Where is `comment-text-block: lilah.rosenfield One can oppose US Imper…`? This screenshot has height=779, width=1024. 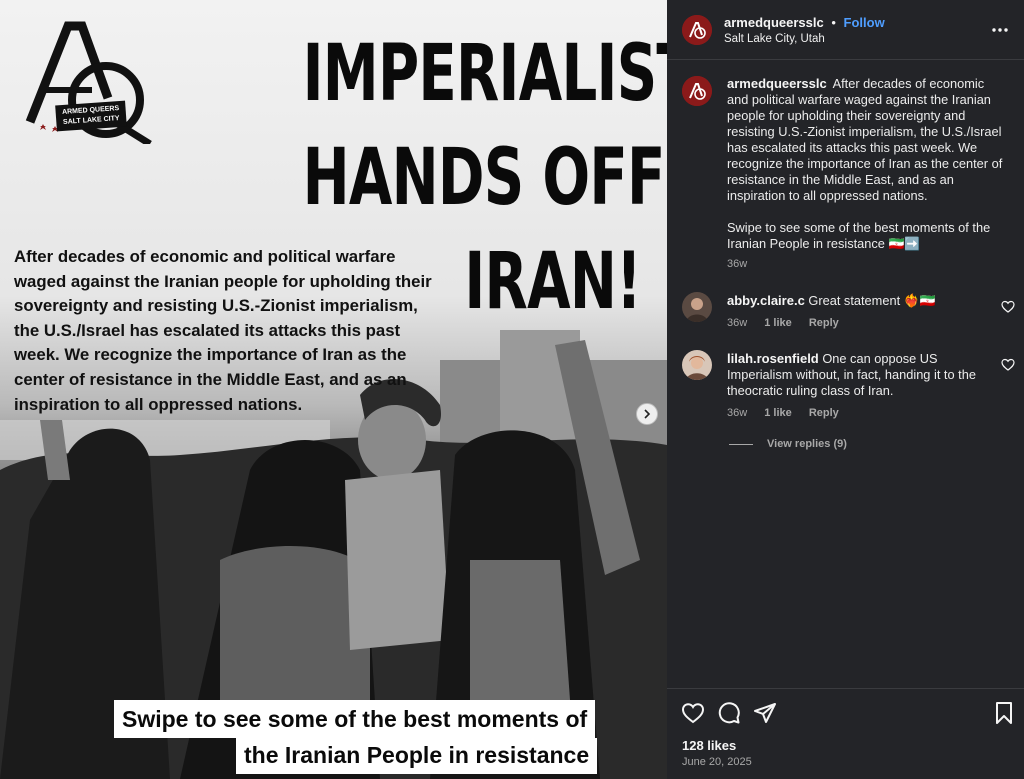
comment-text-block: lilah.rosenfield One can oppose US Imper… is located at coordinates (857, 375).